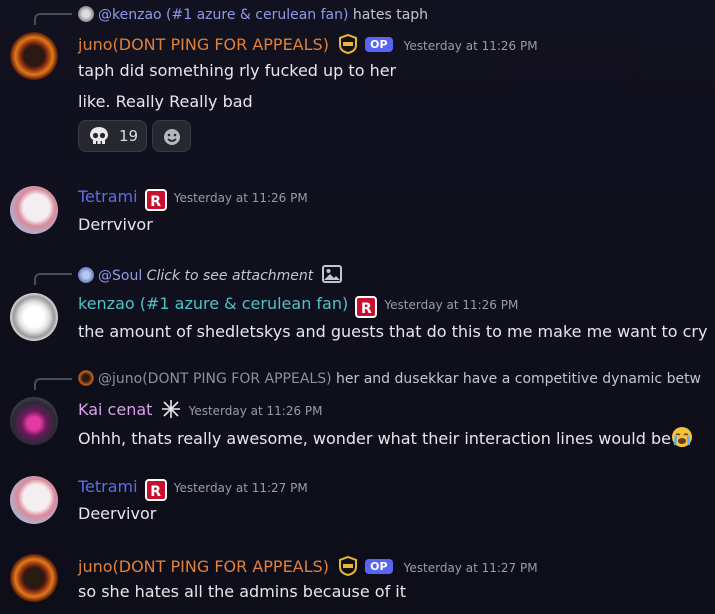 The width and height of the screenshot is (715, 614). Describe the element at coordinates (117, 513) in the screenshot. I see `message-line: Deervivor` at that location.